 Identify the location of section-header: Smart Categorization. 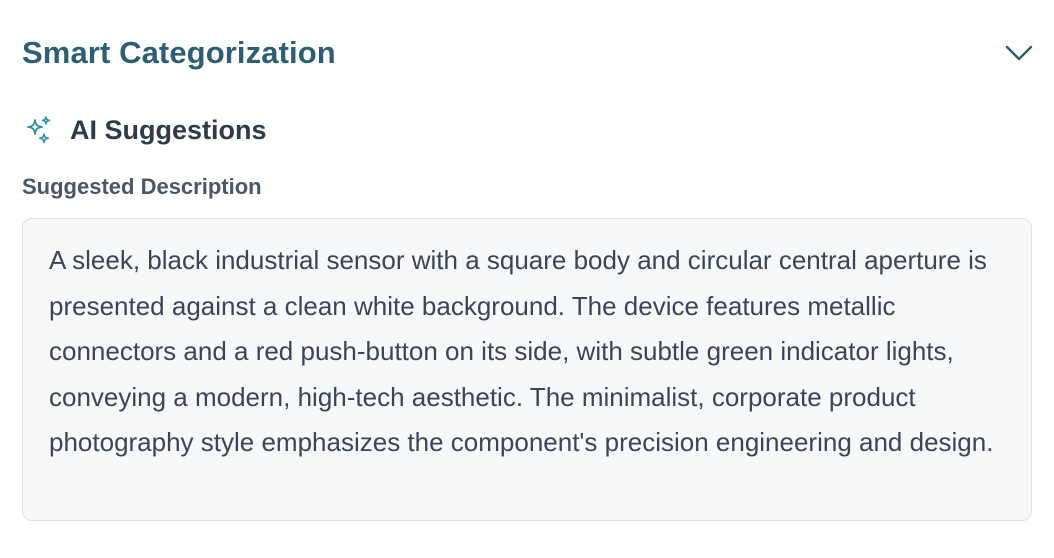
(528, 53).